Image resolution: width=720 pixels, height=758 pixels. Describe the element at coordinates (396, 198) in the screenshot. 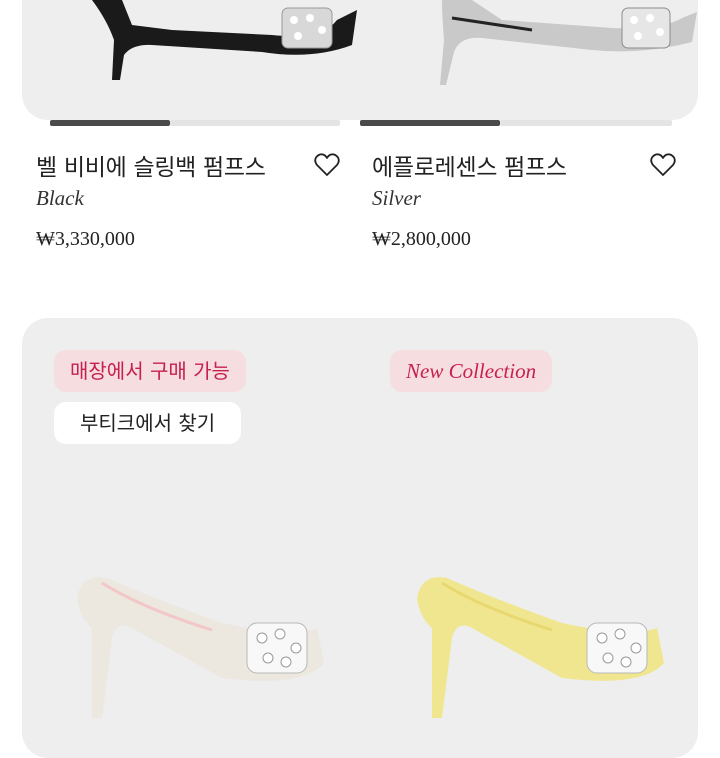

I see `product-color-2: Silver` at that location.